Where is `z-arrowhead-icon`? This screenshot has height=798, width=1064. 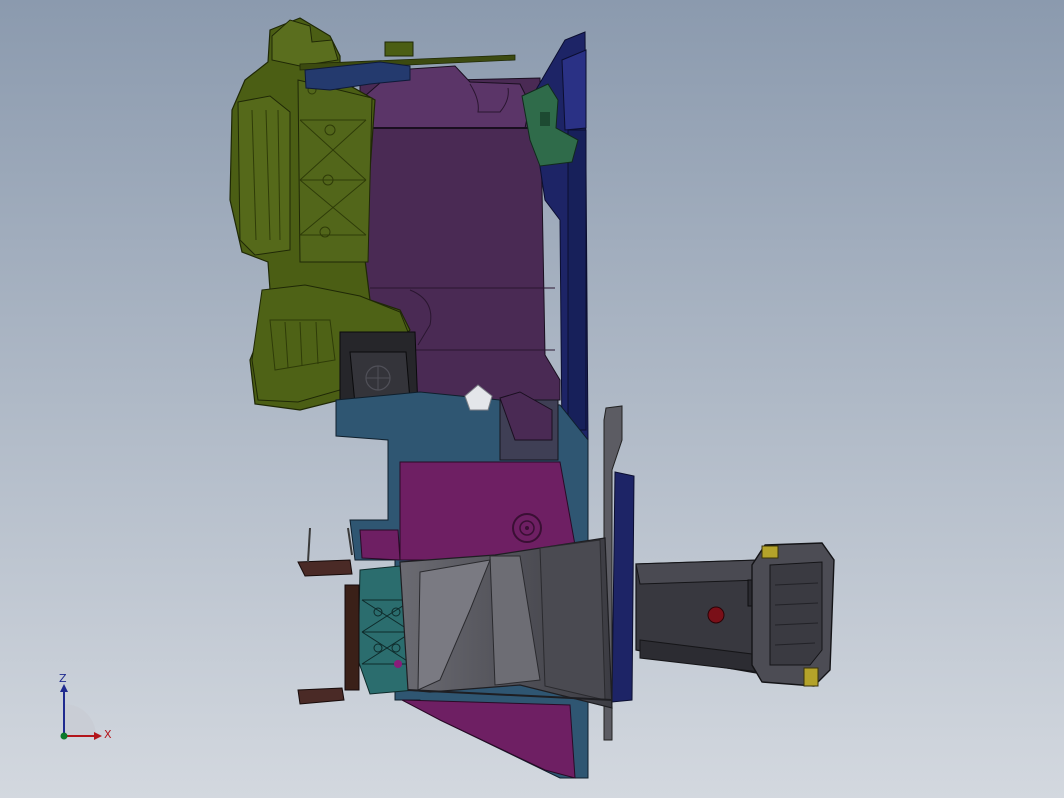 z-arrowhead-icon is located at coordinates (64, 688).